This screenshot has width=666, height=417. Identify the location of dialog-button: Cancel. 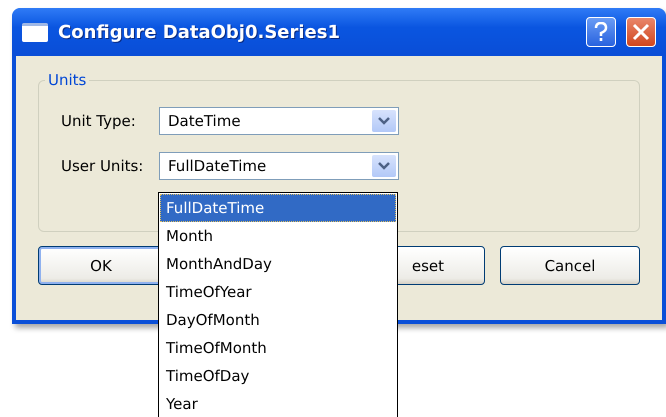
(570, 265).